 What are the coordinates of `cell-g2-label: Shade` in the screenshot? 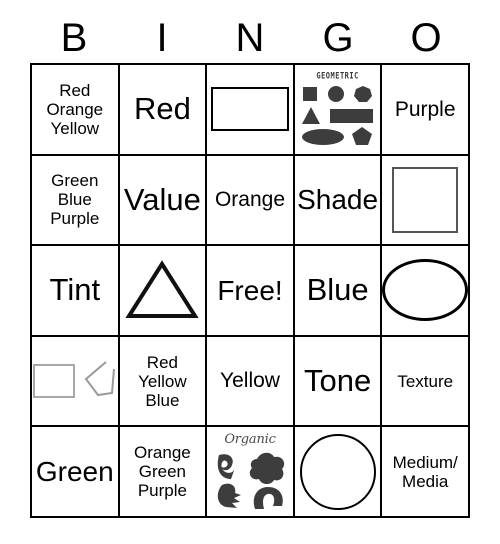 It's located at (338, 200).